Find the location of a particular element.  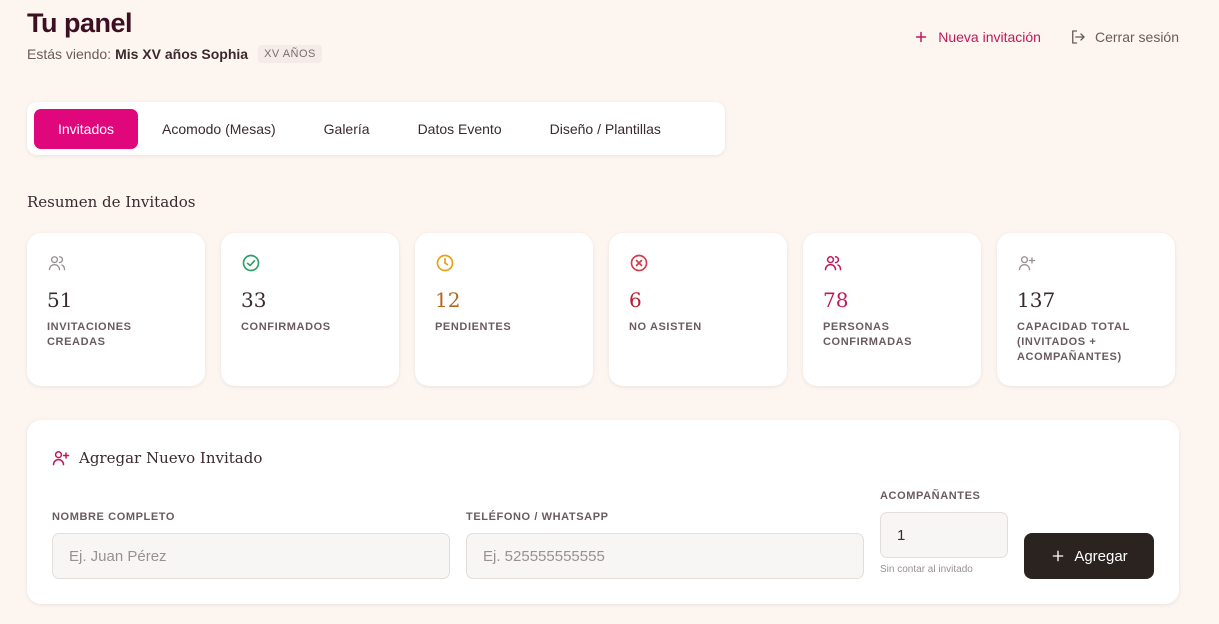

add-guest-button: Agregar is located at coordinates (1089, 556).